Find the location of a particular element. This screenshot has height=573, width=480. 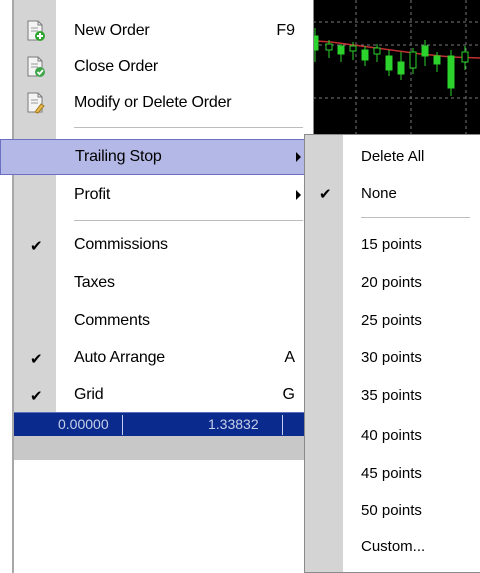

menu-item-shortcut: A is located at coordinates (289, 357).